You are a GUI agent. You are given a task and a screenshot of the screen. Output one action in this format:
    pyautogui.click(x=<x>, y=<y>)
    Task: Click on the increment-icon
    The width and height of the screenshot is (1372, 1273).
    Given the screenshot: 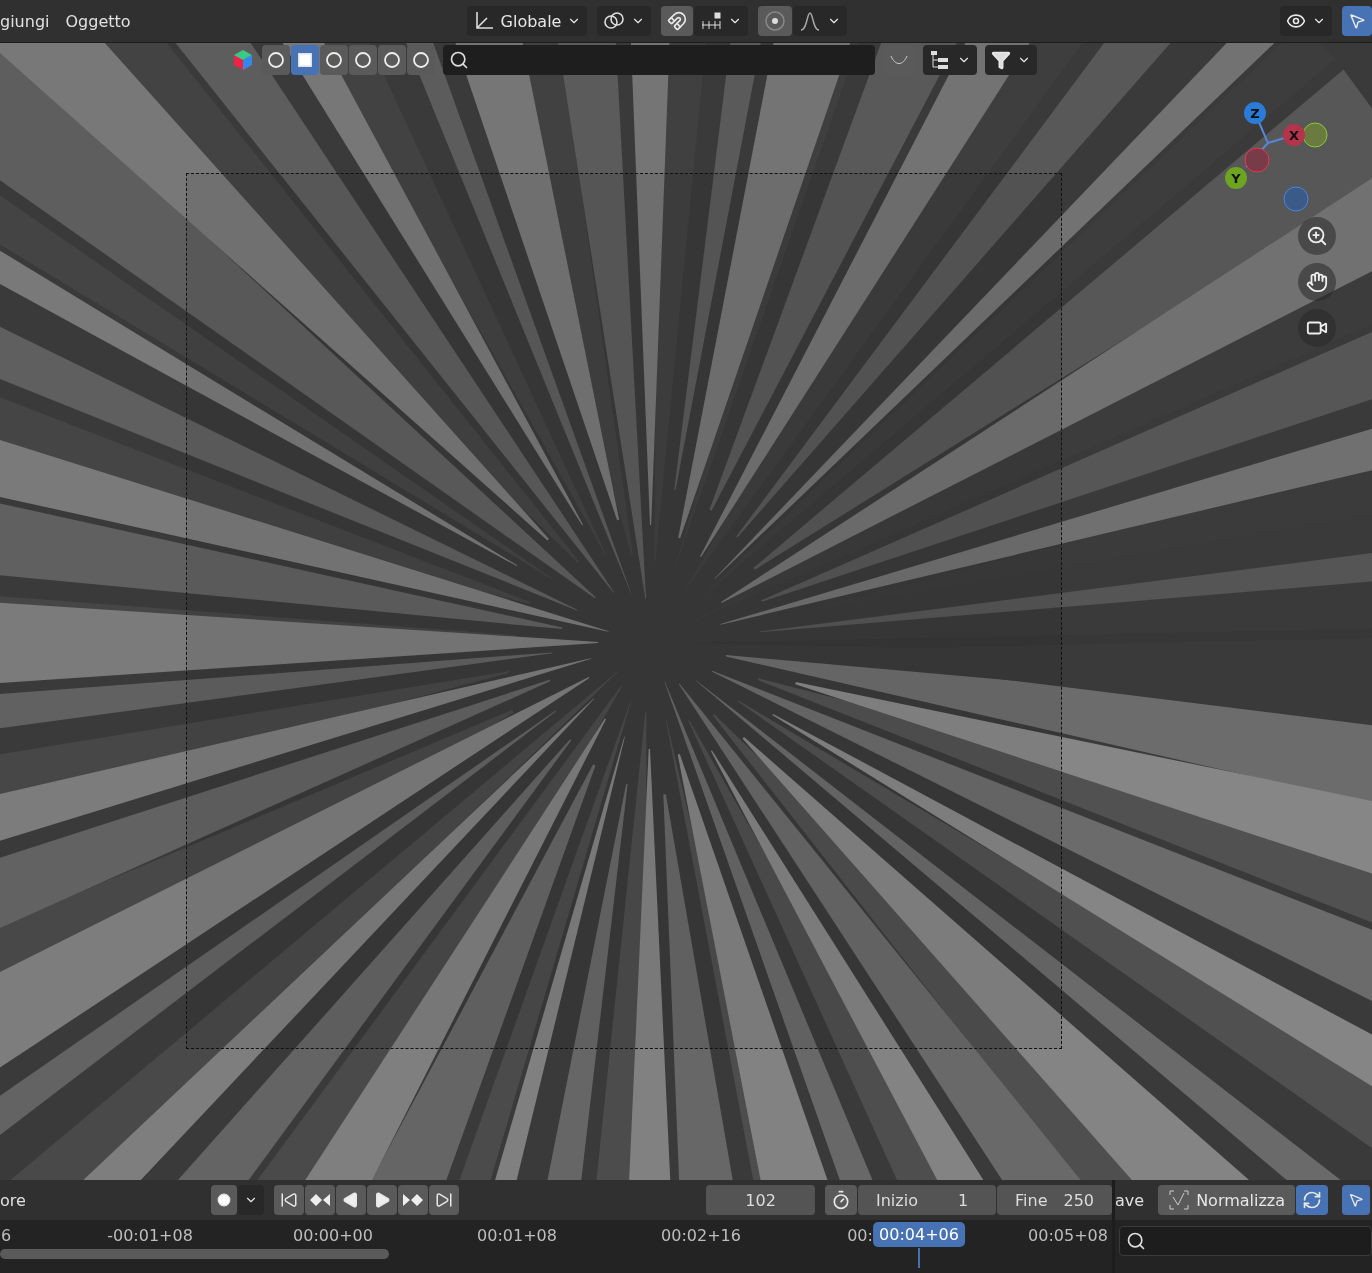 What is the action you would take?
    pyautogui.click(x=711, y=21)
    